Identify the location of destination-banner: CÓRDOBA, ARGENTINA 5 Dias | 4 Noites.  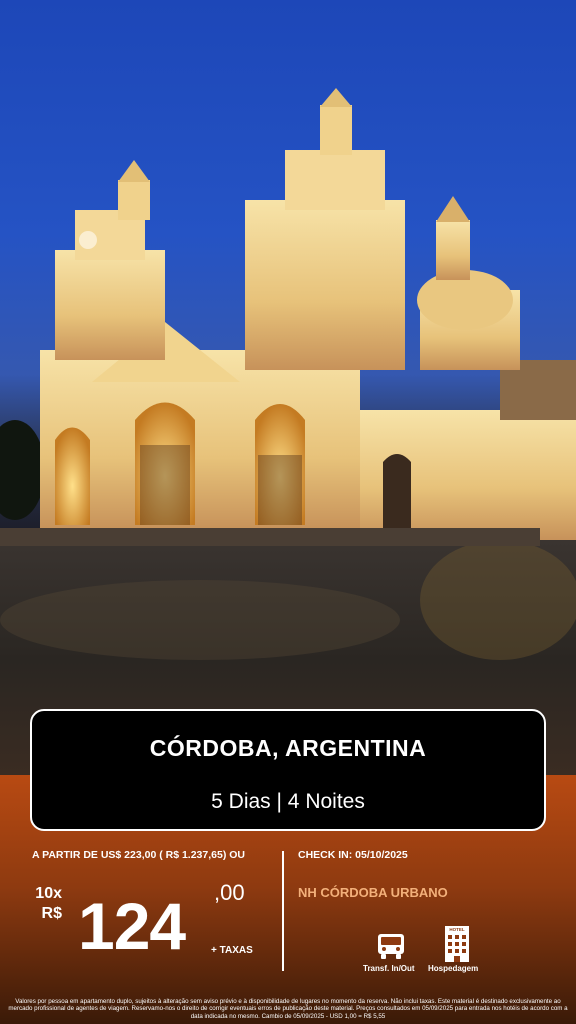
(288, 770).